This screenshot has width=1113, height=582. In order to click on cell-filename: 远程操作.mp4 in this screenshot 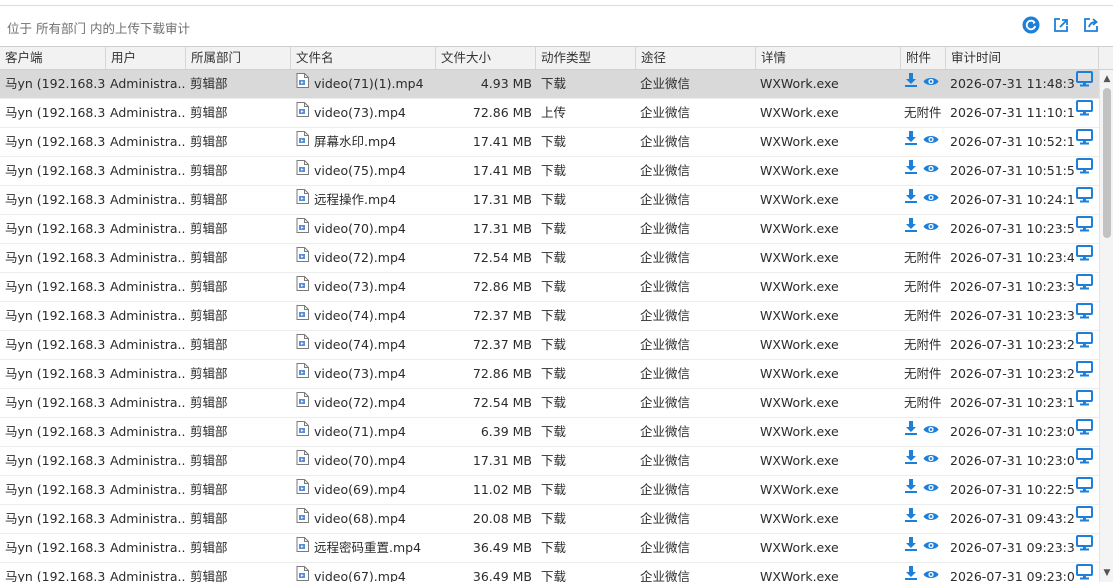, I will do `click(365, 200)`.